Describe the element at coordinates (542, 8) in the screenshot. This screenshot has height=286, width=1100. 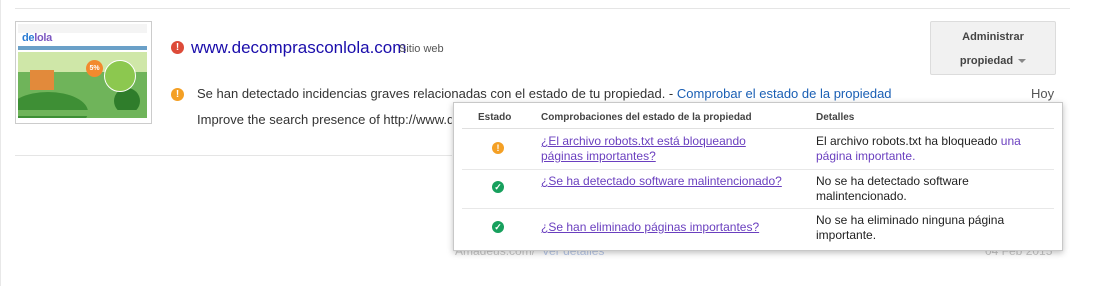
I see `top-divider` at that location.